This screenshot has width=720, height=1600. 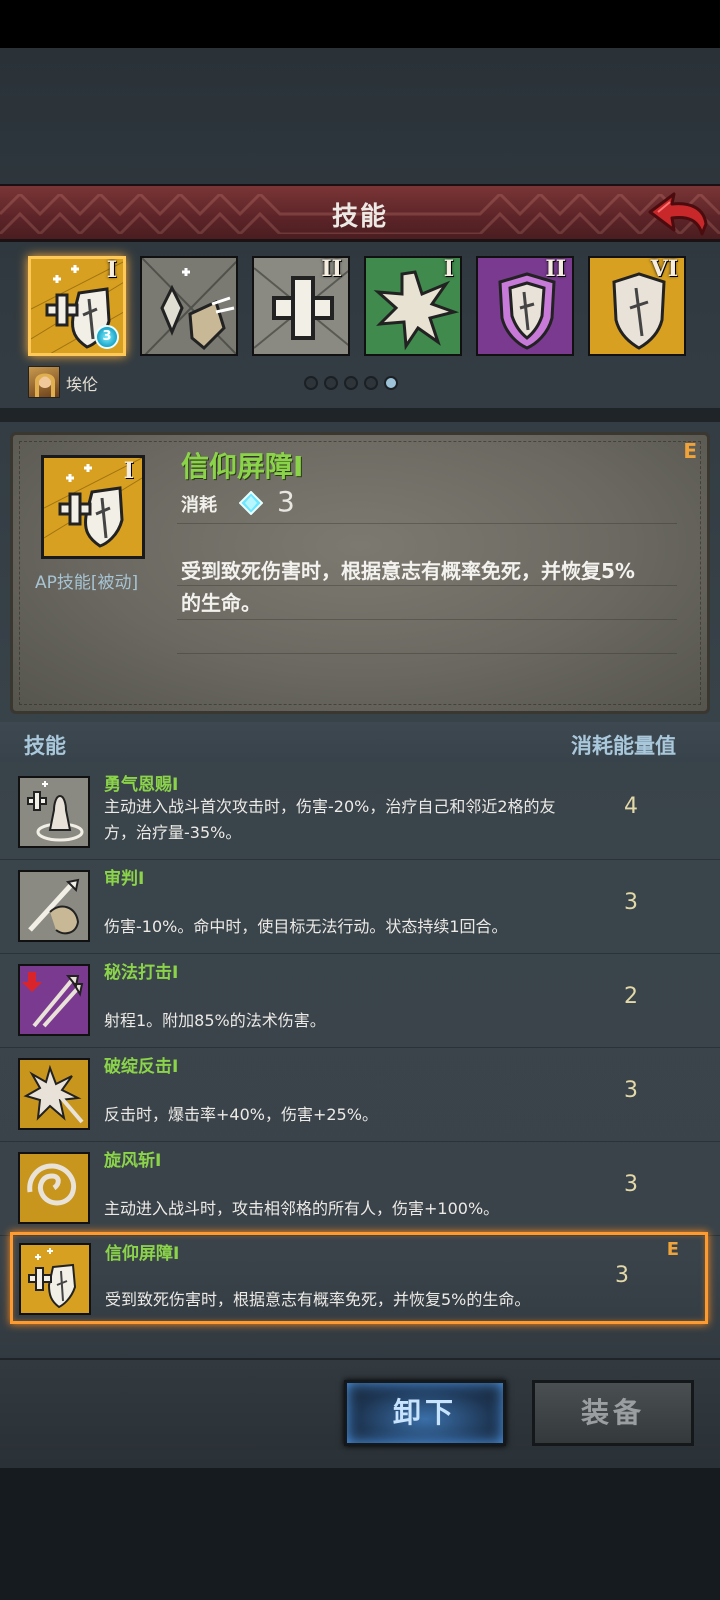 What do you see at coordinates (525, 306) in the screenshot?
I see `skill-slot-5: II` at bounding box center [525, 306].